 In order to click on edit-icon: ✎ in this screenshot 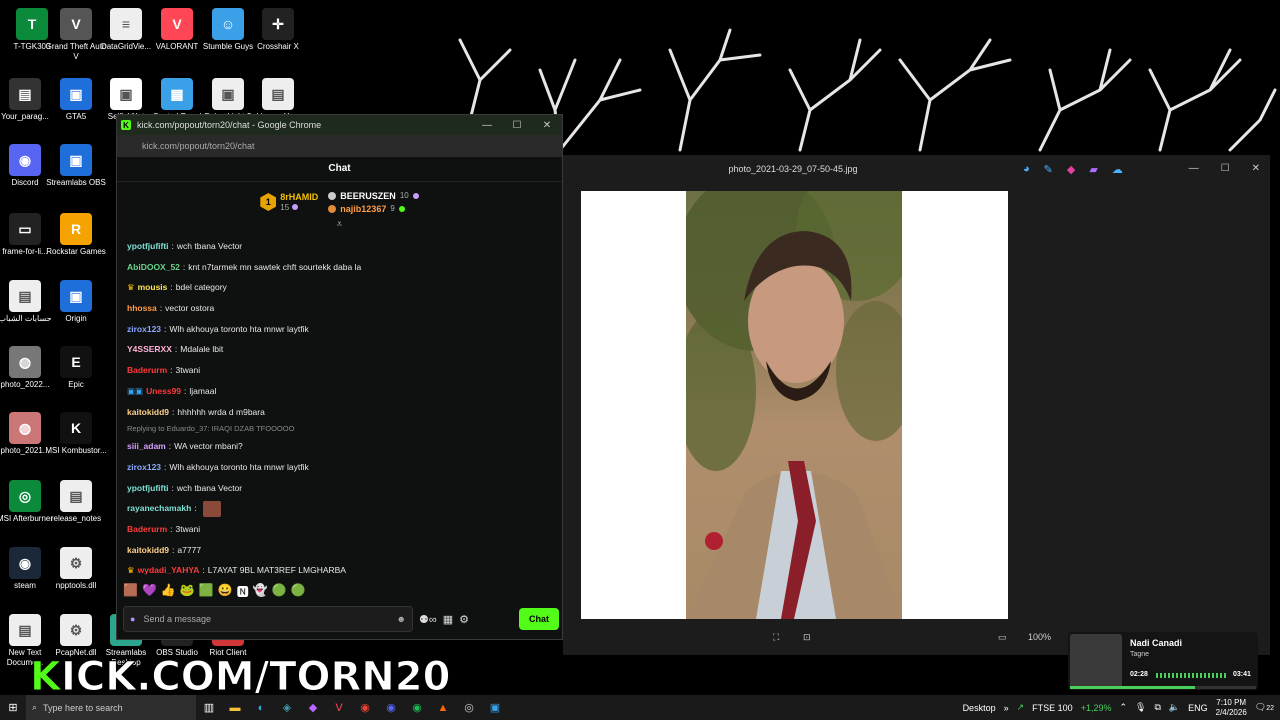, I will do `click(1048, 169)`.